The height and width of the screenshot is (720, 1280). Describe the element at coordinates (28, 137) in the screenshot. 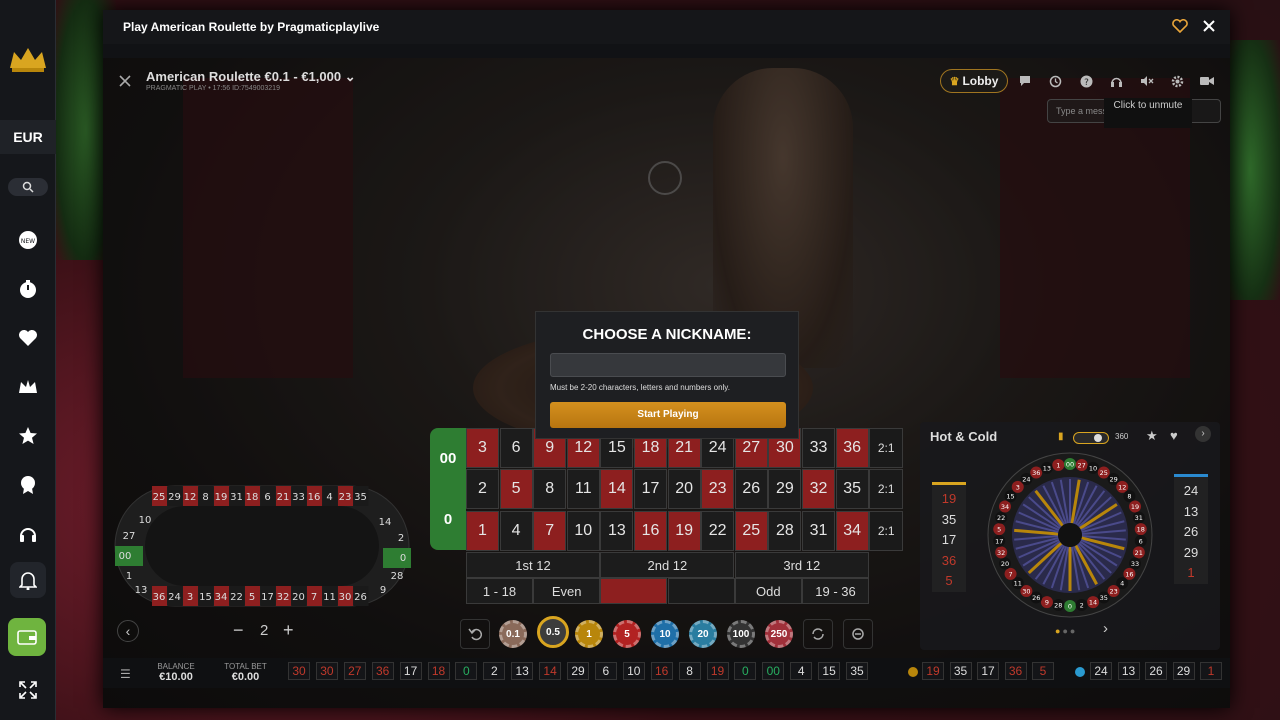

I see `currency-selector: EUR` at that location.